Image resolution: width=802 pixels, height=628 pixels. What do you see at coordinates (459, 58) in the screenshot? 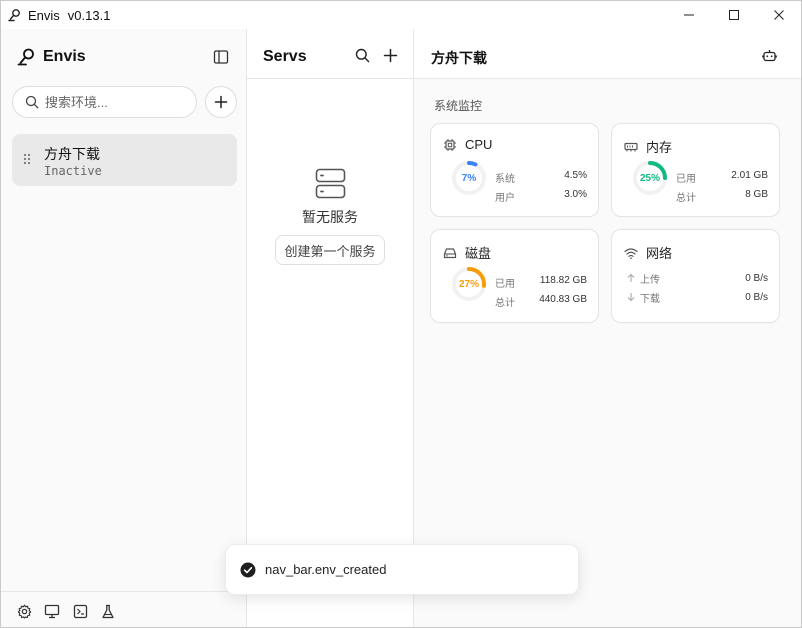
I see `env-title: 方舟下载` at bounding box center [459, 58].